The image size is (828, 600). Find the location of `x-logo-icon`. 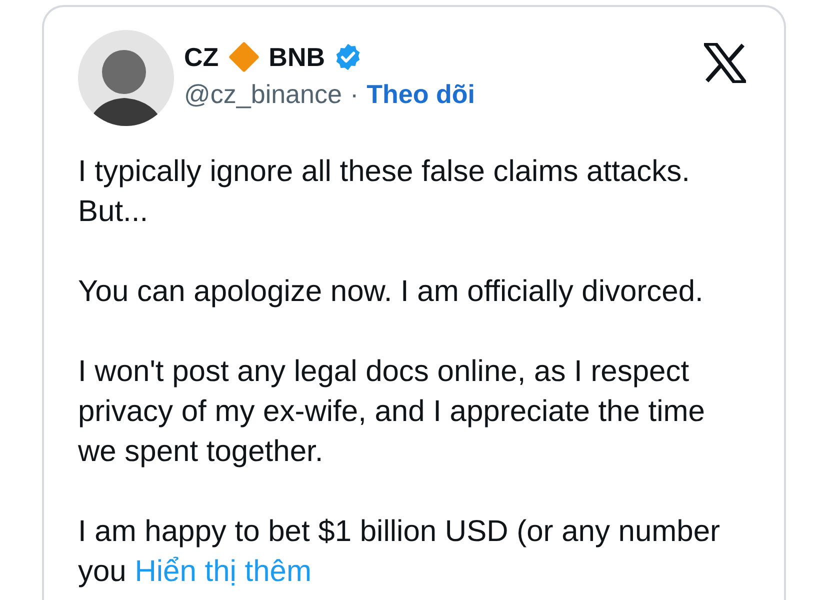

x-logo-icon is located at coordinates (725, 63).